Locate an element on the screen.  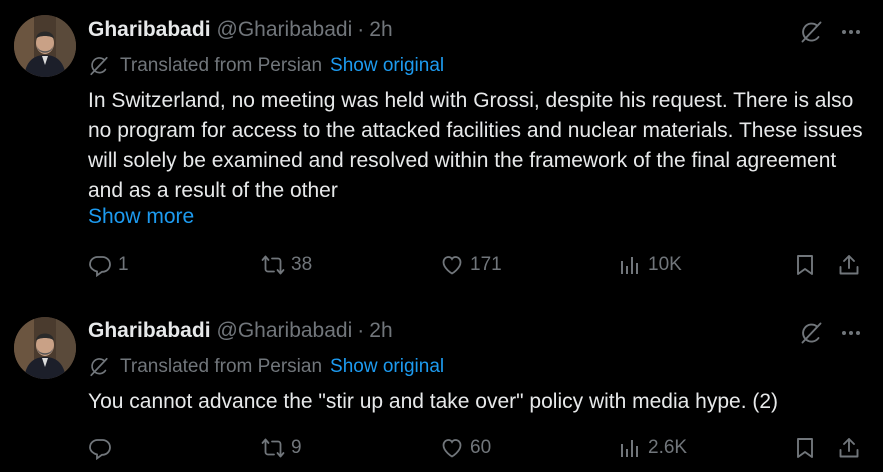
repost-count: 9 is located at coordinates (296, 447).